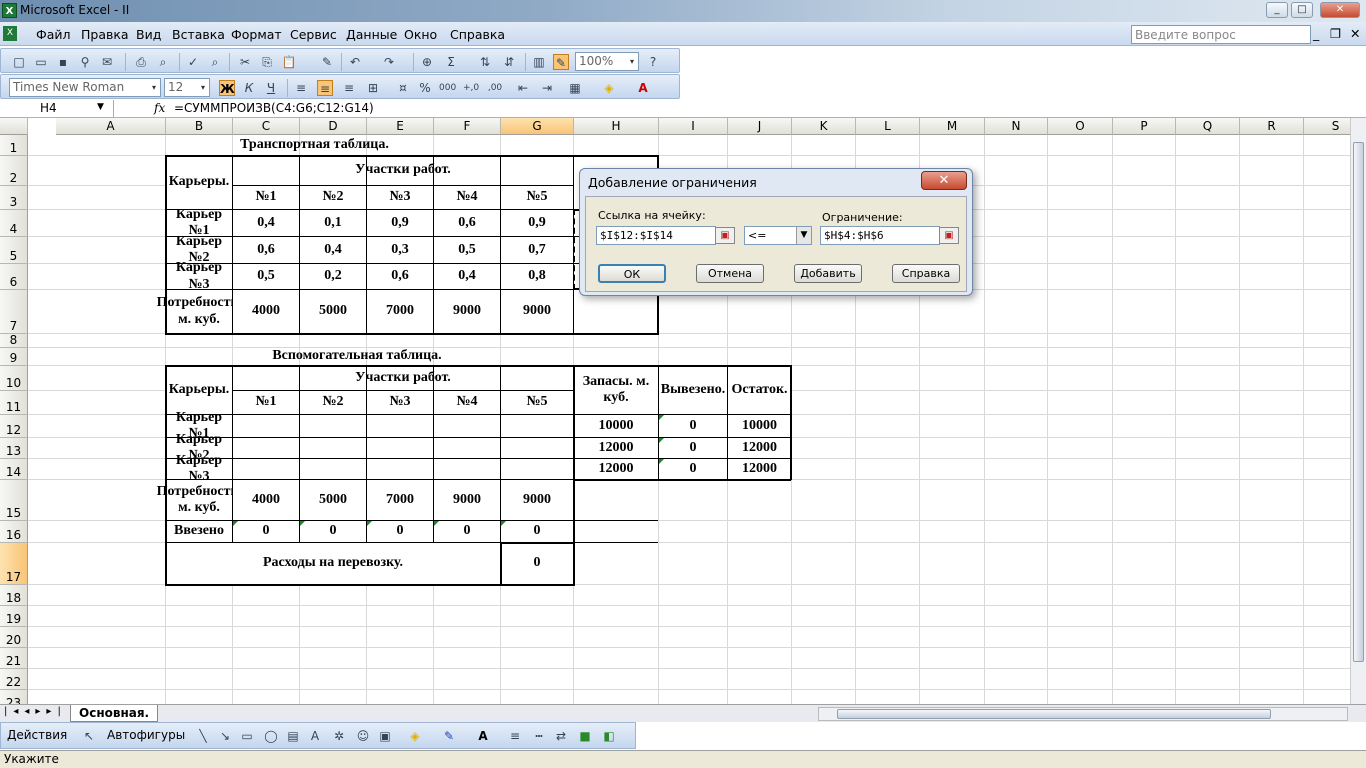 This screenshot has height=768, width=1366. What do you see at coordinates (37, 735) in the screenshot?
I see `draw-actions-menu: Действия` at bounding box center [37, 735].